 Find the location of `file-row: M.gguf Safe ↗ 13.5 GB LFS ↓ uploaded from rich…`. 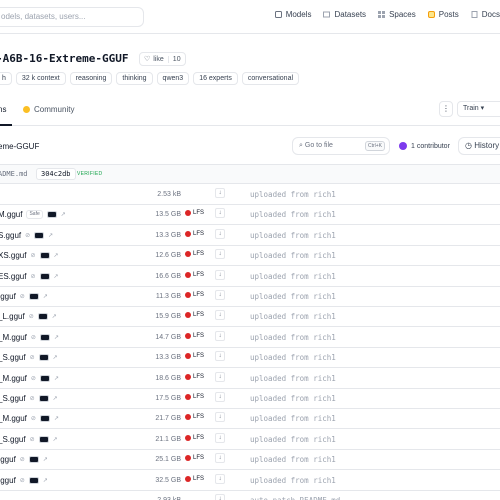

file-row: M.gguf Safe ↗ 13.5 GB LFS ↓ uploaded from rich… is located at coordinates (250, 215).